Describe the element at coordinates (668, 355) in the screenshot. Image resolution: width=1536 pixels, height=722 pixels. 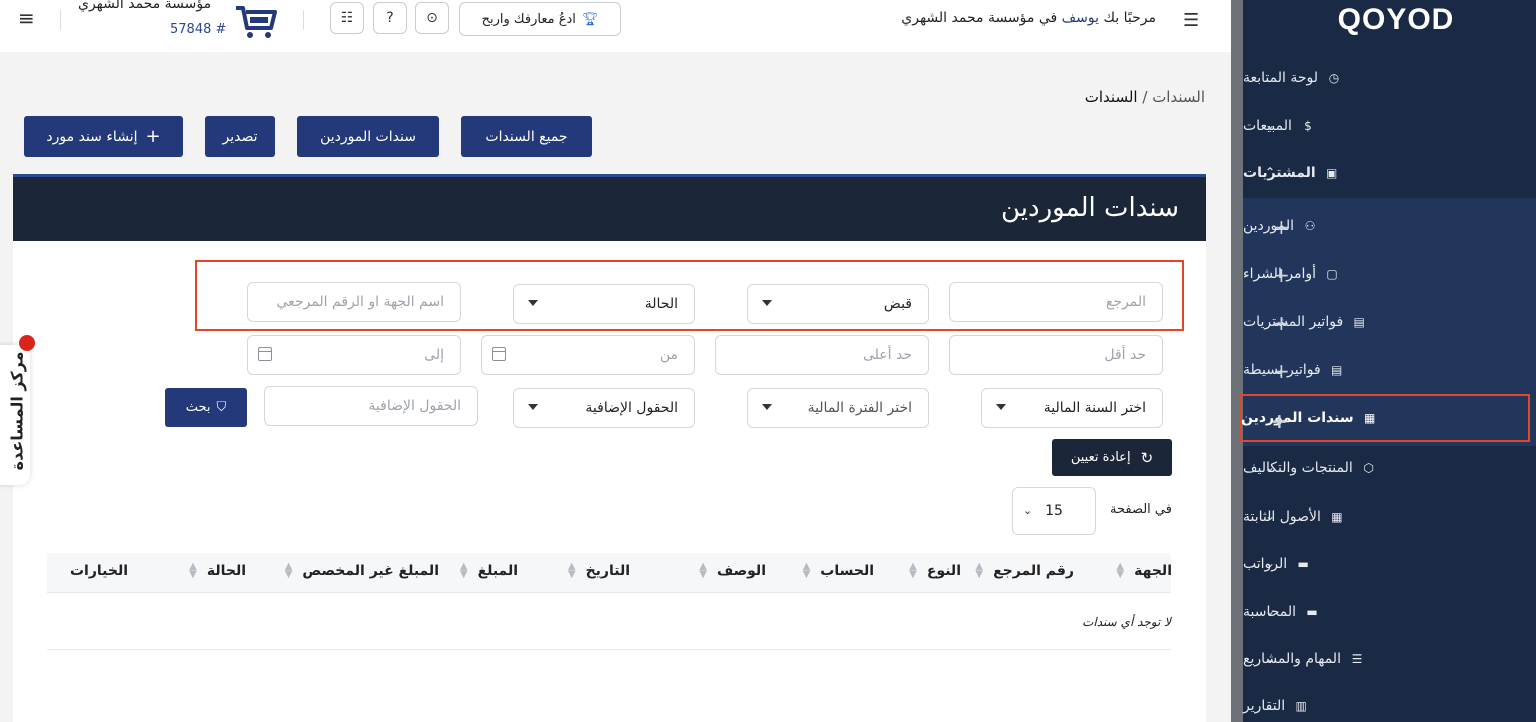
I see `date-from-placeholder: من` at that location.